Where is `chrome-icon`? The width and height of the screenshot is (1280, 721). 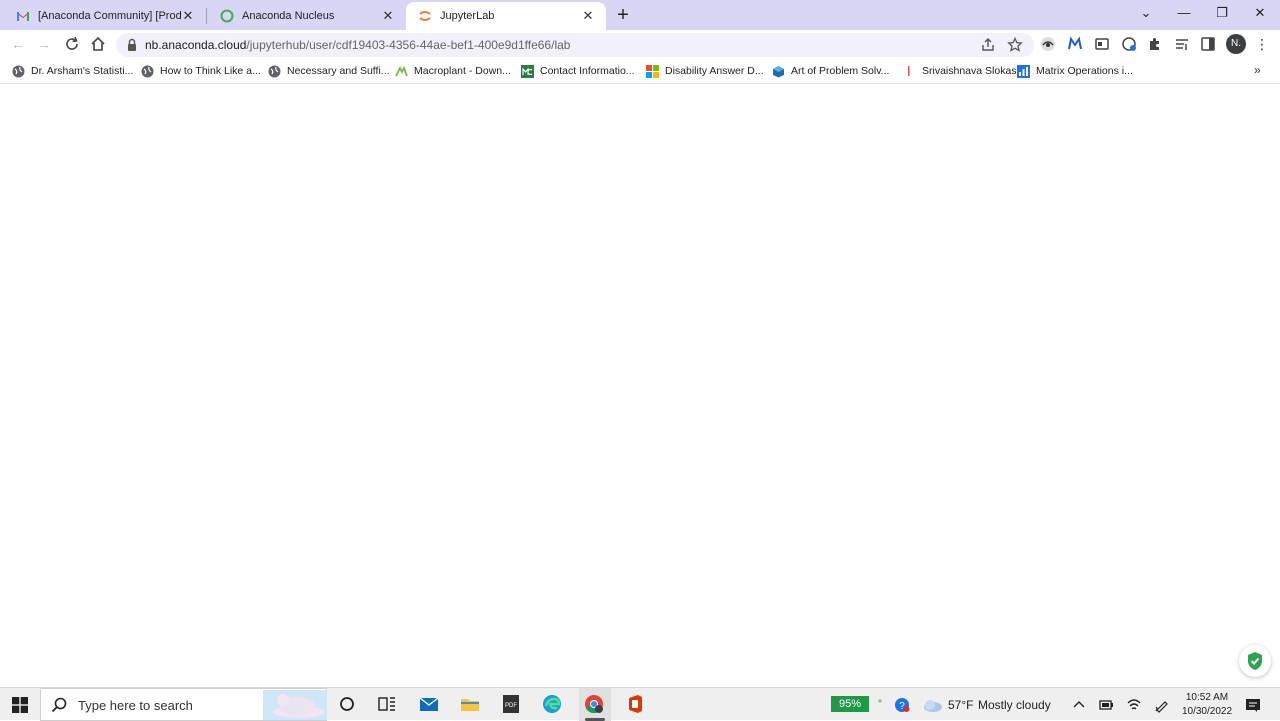 chrome-icon is located at coordinates (594, 704).